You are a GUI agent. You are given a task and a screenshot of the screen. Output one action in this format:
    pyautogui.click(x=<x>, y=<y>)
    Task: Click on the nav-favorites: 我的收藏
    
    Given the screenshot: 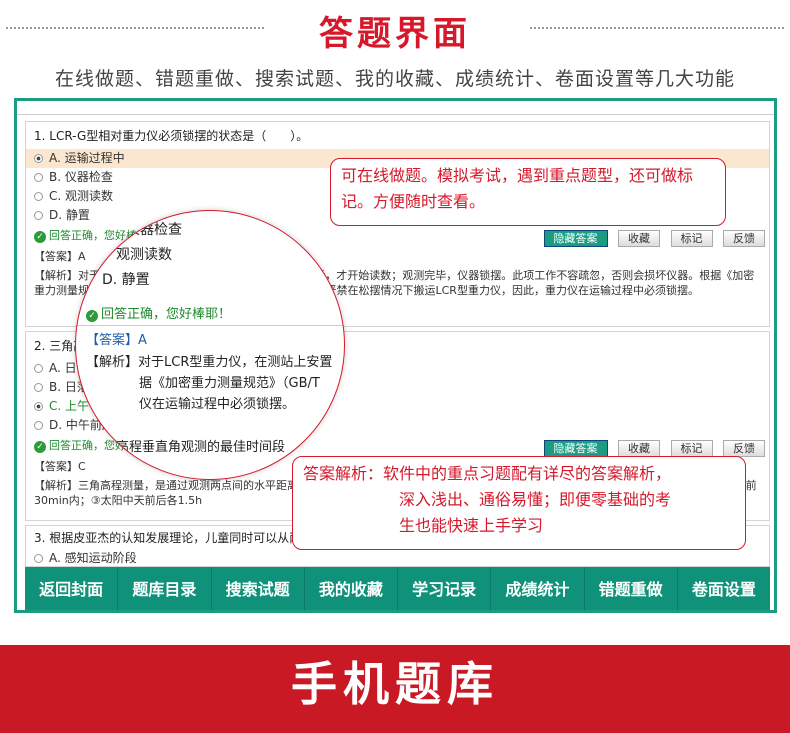 What is the action you would take?
    pyautogui.click(x=351, y=588)
    